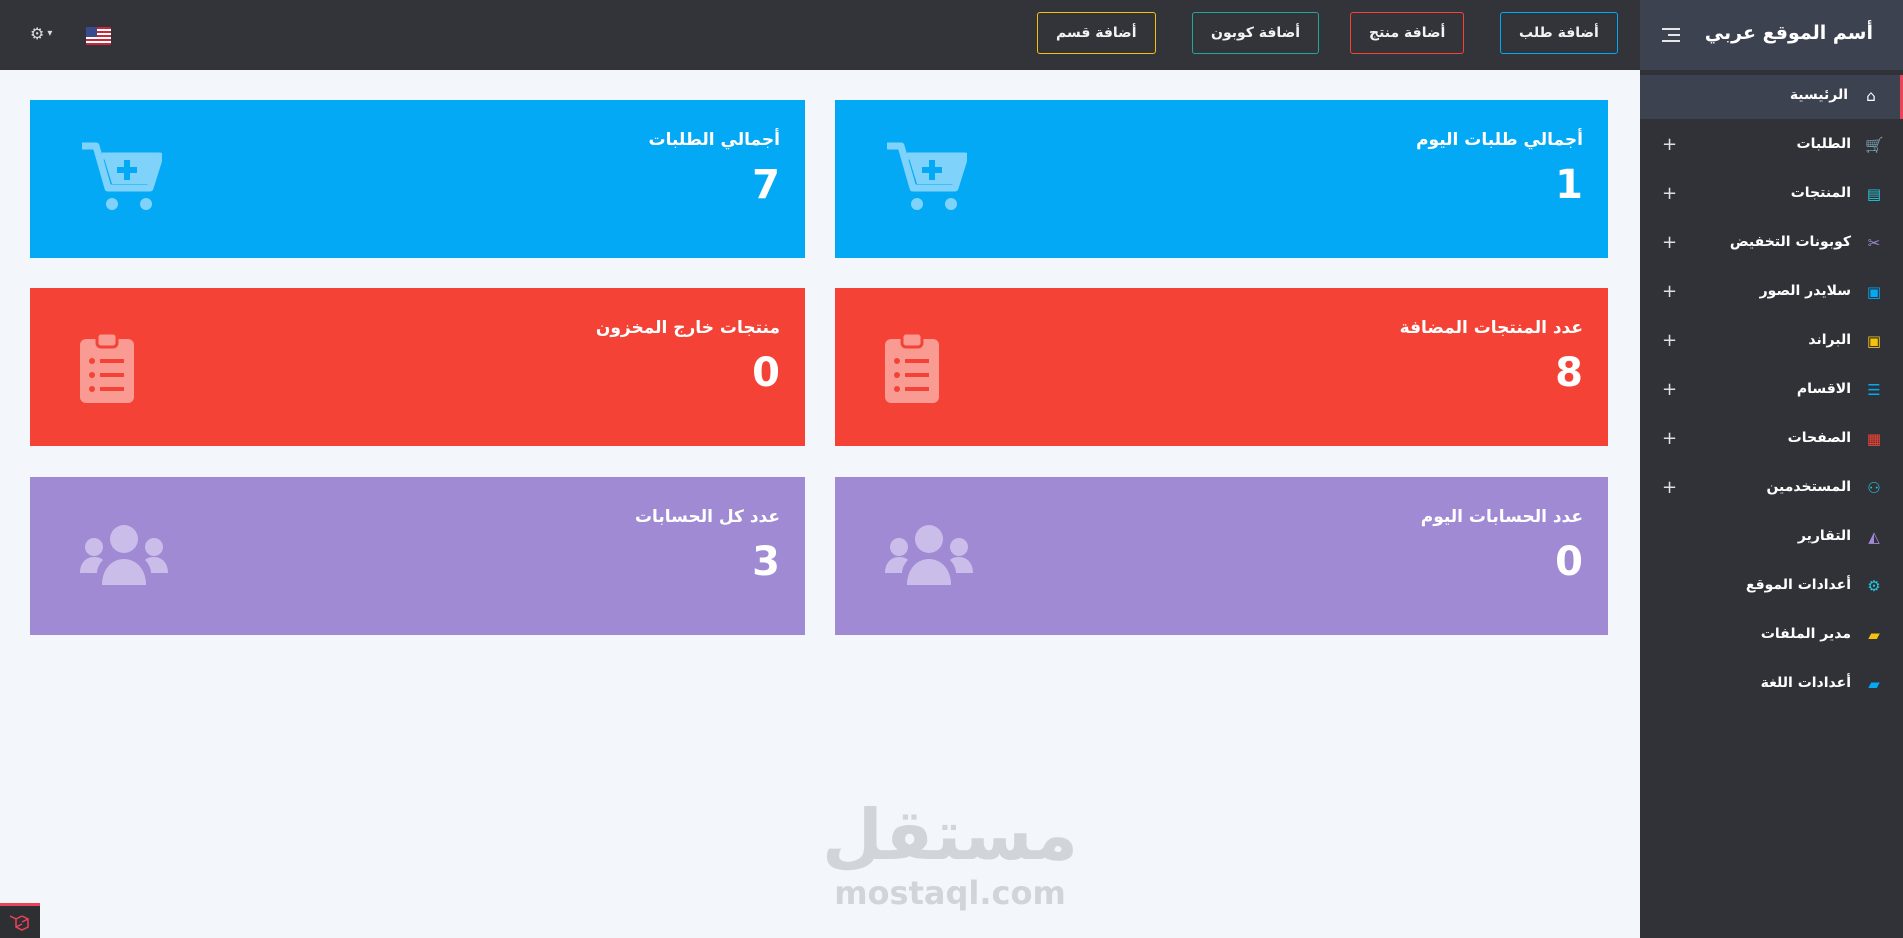 Image resolution: width=1903 pixels, height=938 pixels. What do you see at coordinates (1771, 440) in the screenshot?
I see `sidebar-item-8: ▦ الصفحات +` at bounding box center [1771, 440].